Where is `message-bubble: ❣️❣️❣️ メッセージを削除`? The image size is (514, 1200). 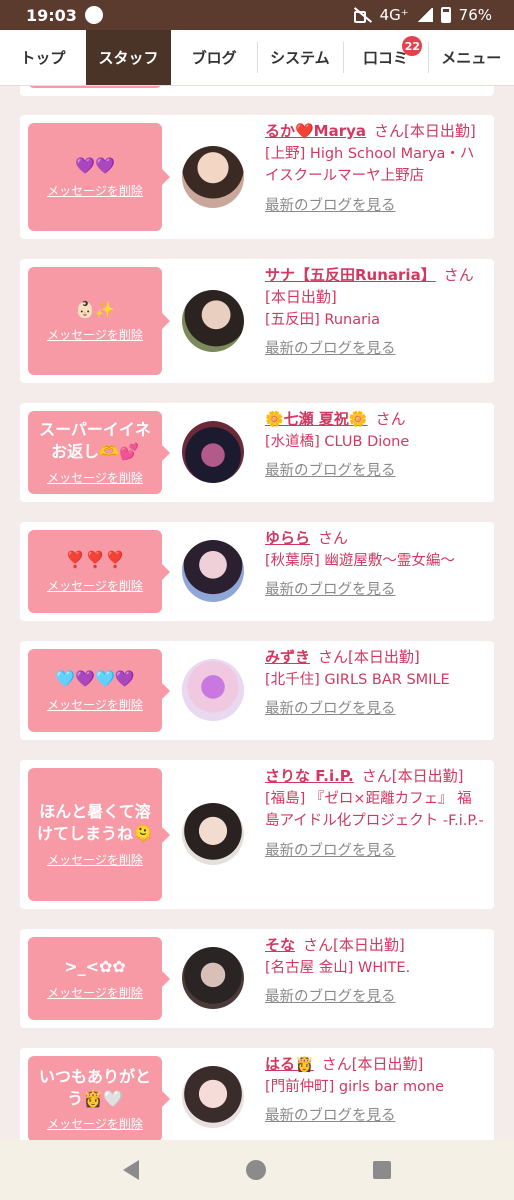 message-bubble: ❣️❣️❣️ メッセージを削除 is located at coordinates (99, 571).